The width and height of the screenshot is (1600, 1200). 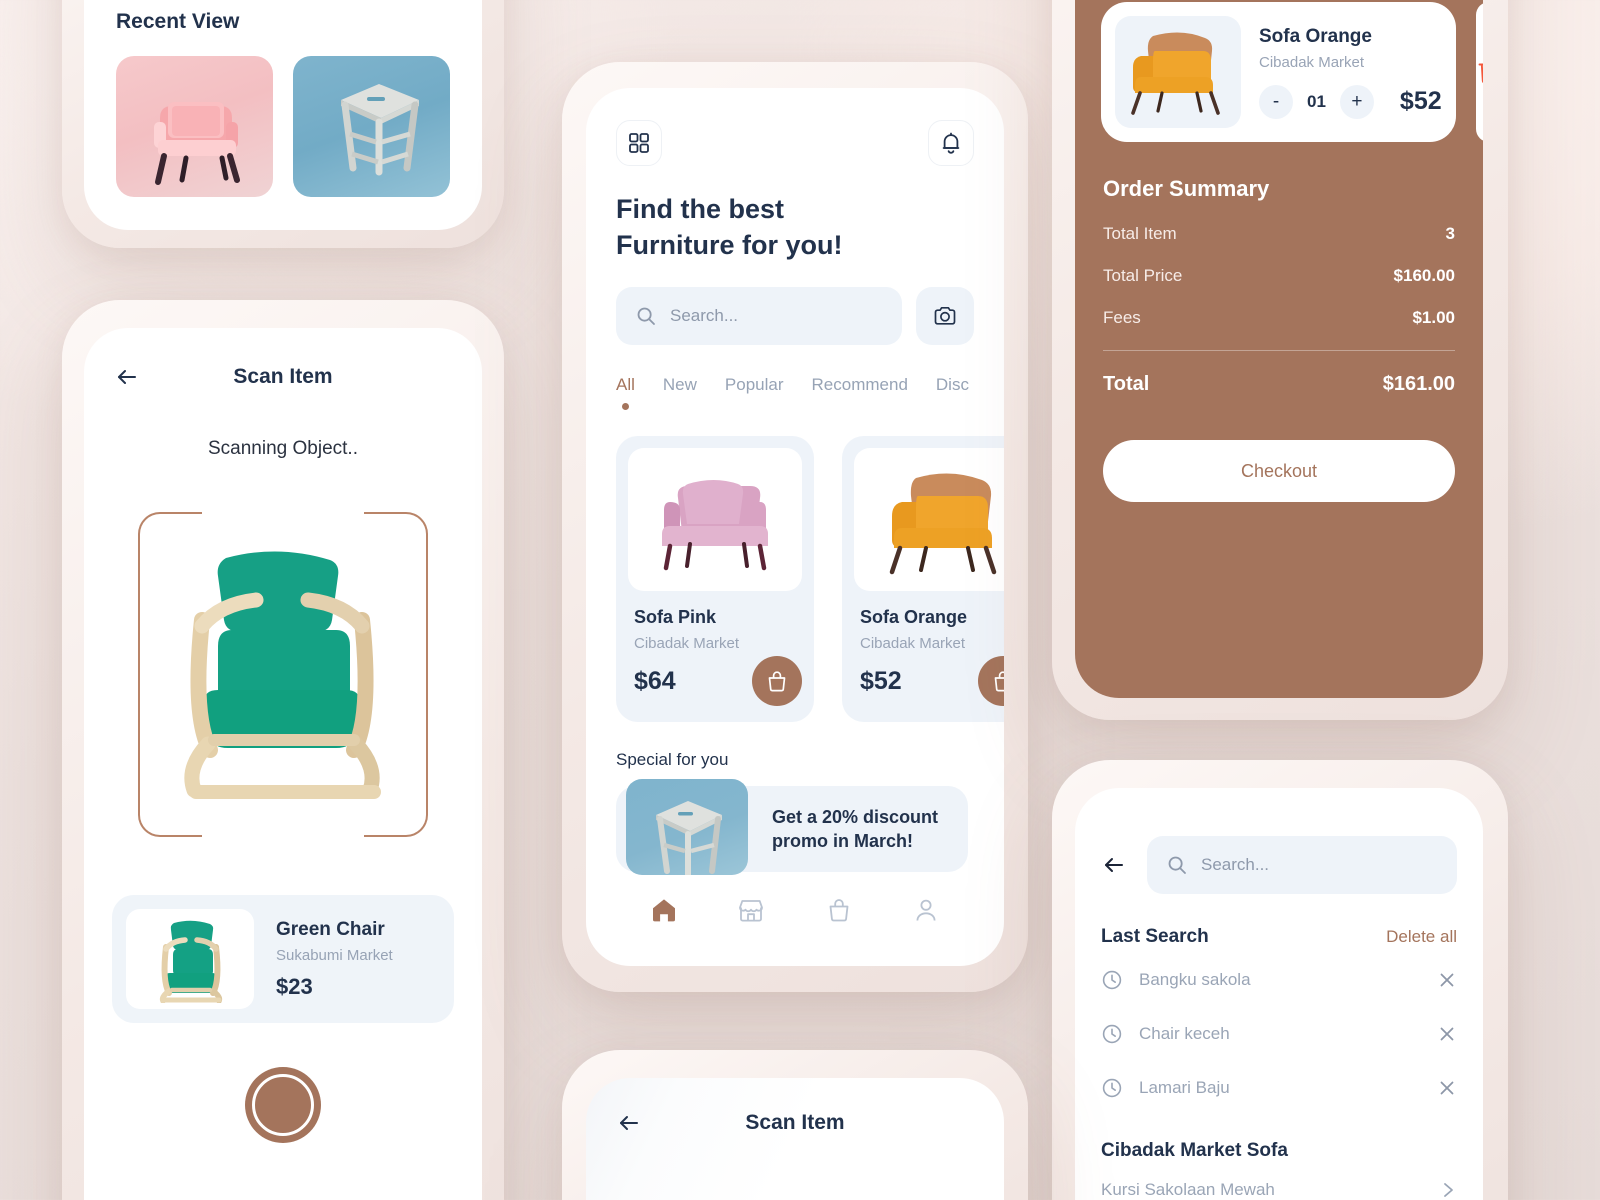 I want to click on tab-active-dot, so click(x=625, y=407).